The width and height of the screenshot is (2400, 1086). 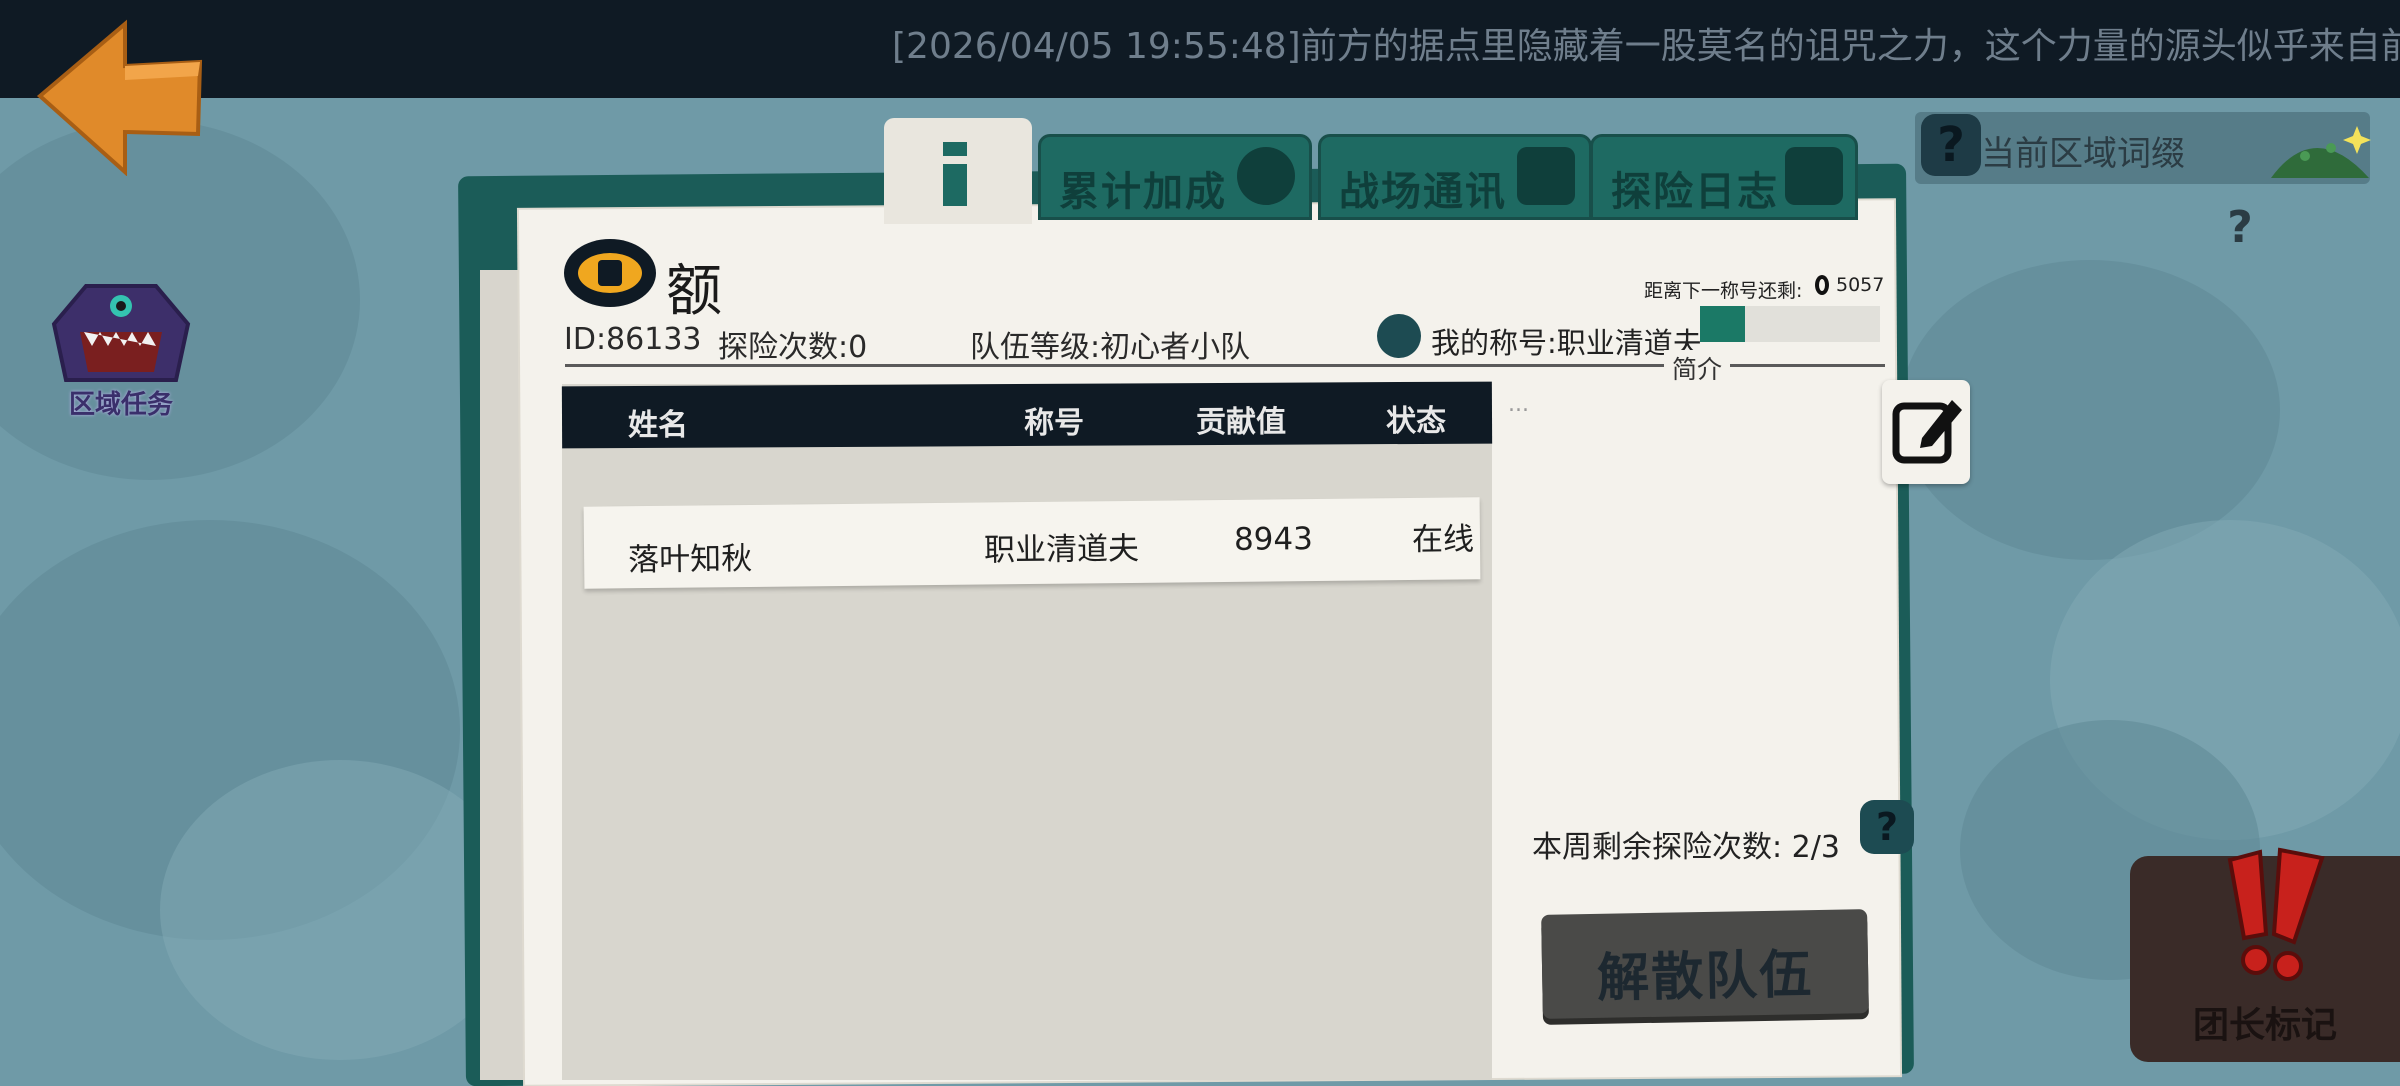 I want to click on disband-label: 解散队伍, so click(x=1705, y=977).